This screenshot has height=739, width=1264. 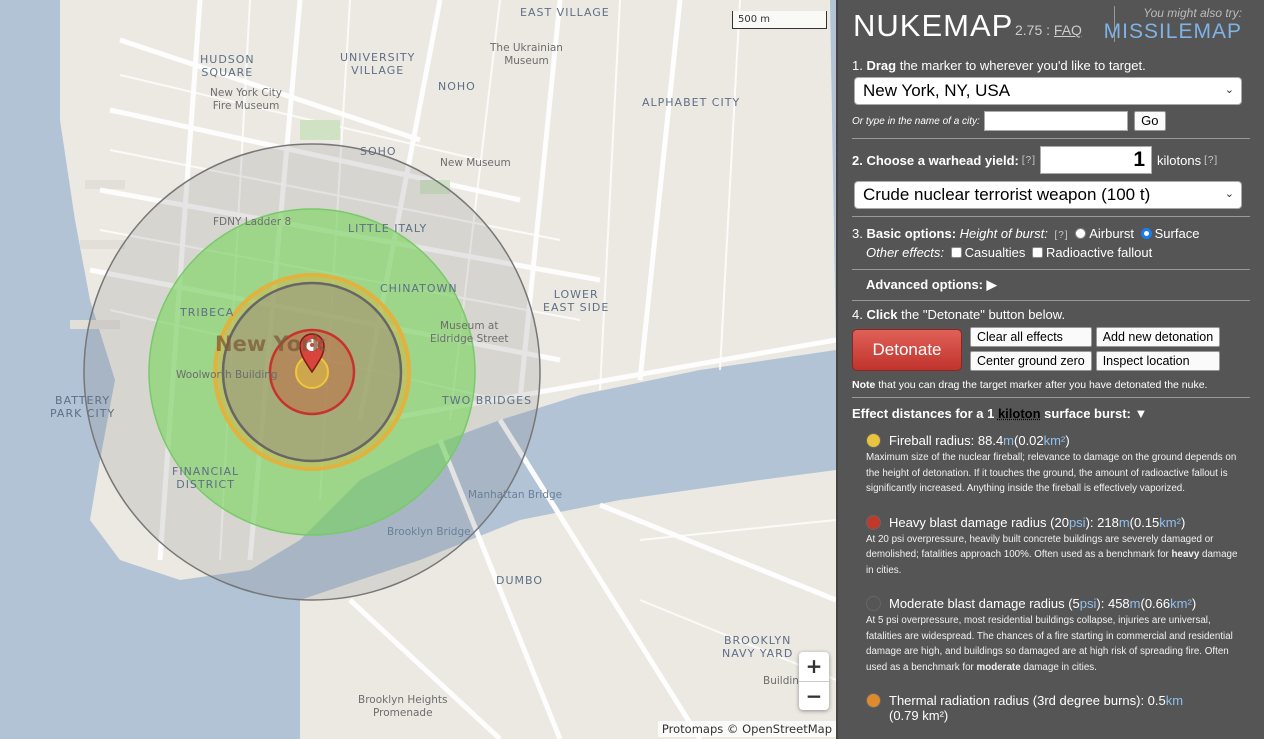 What do you see at coordinates (515, 495) in the screenshot?
I see `map-label-manhattan-bridge: Manhattan Bridge` at bounding box center [515, 495].